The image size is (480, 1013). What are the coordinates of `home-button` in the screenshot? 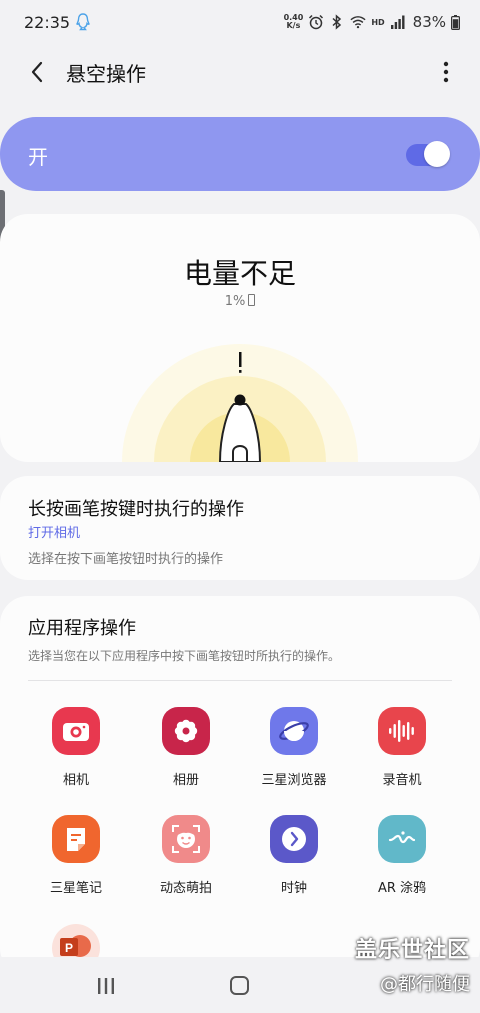 It's located at (239, 985).